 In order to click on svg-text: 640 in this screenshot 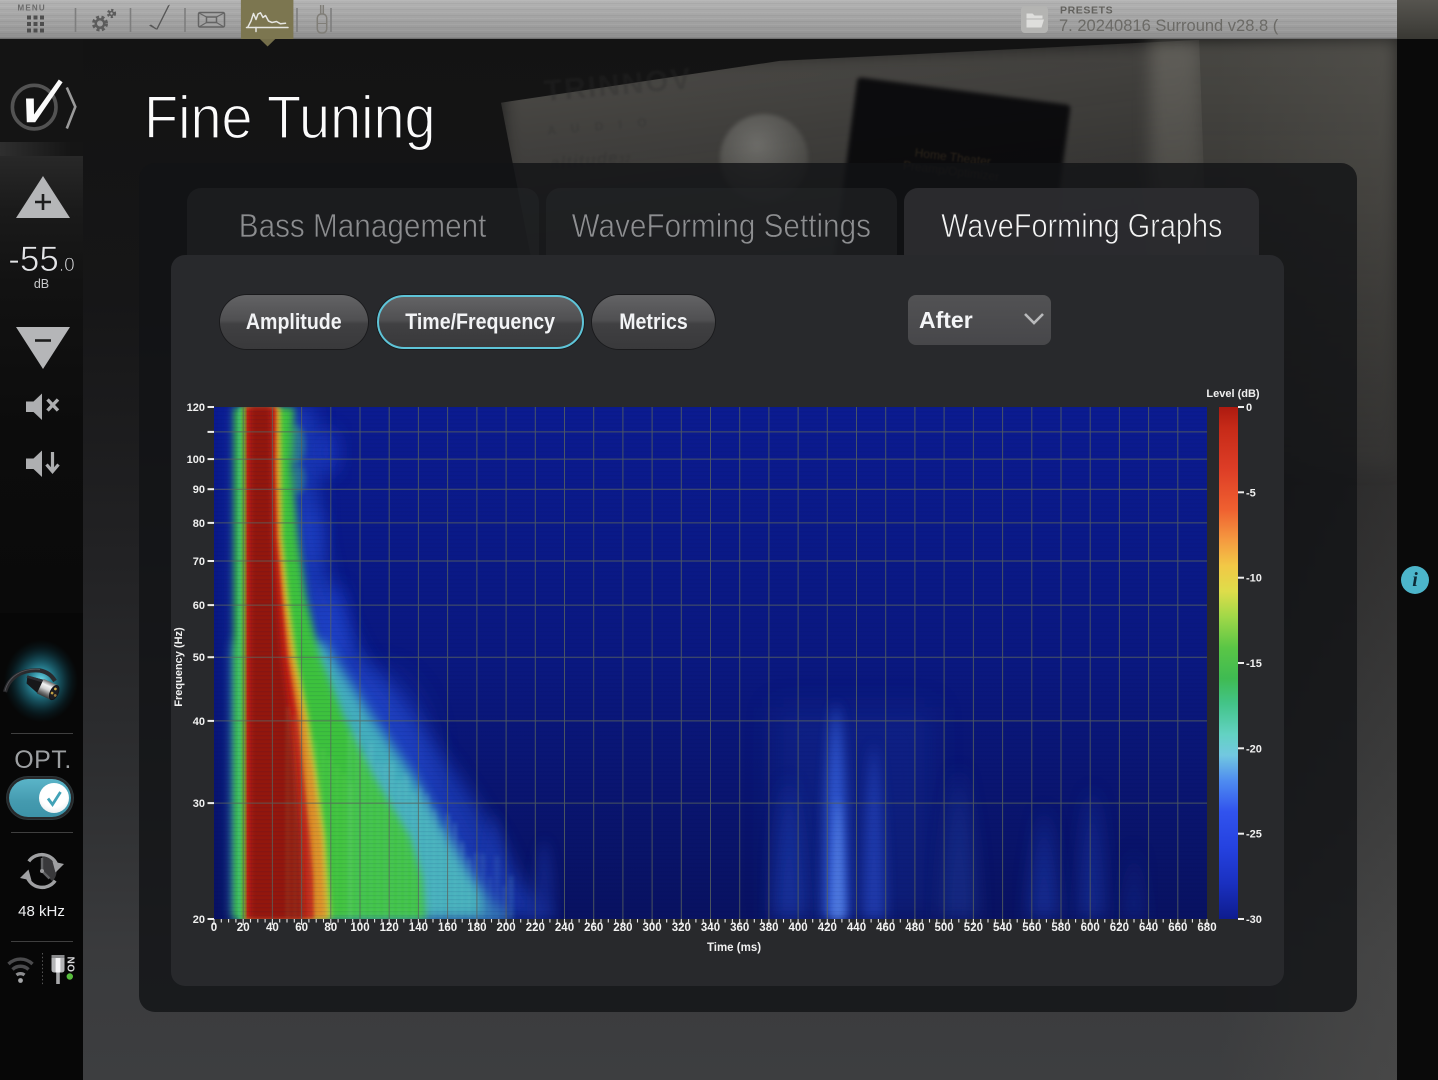, I will do `click(1148, 928)`.